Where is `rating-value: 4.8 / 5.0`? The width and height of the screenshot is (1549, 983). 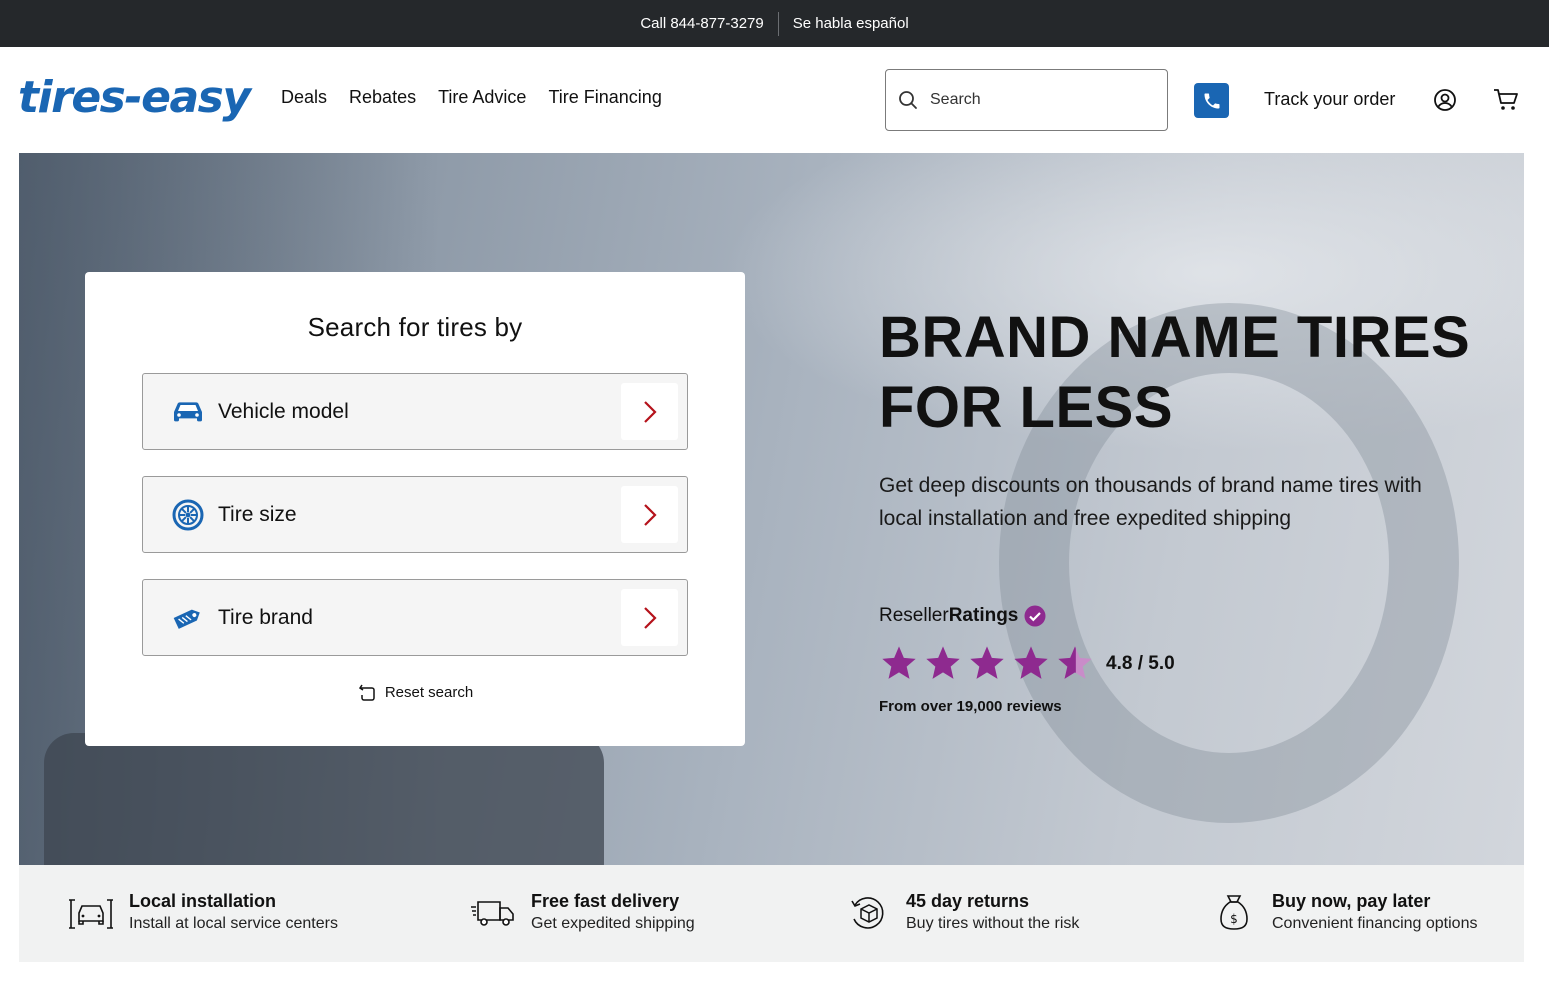
rating-value: 4.8 / 5.0 is located at coordinates (1140, 663).